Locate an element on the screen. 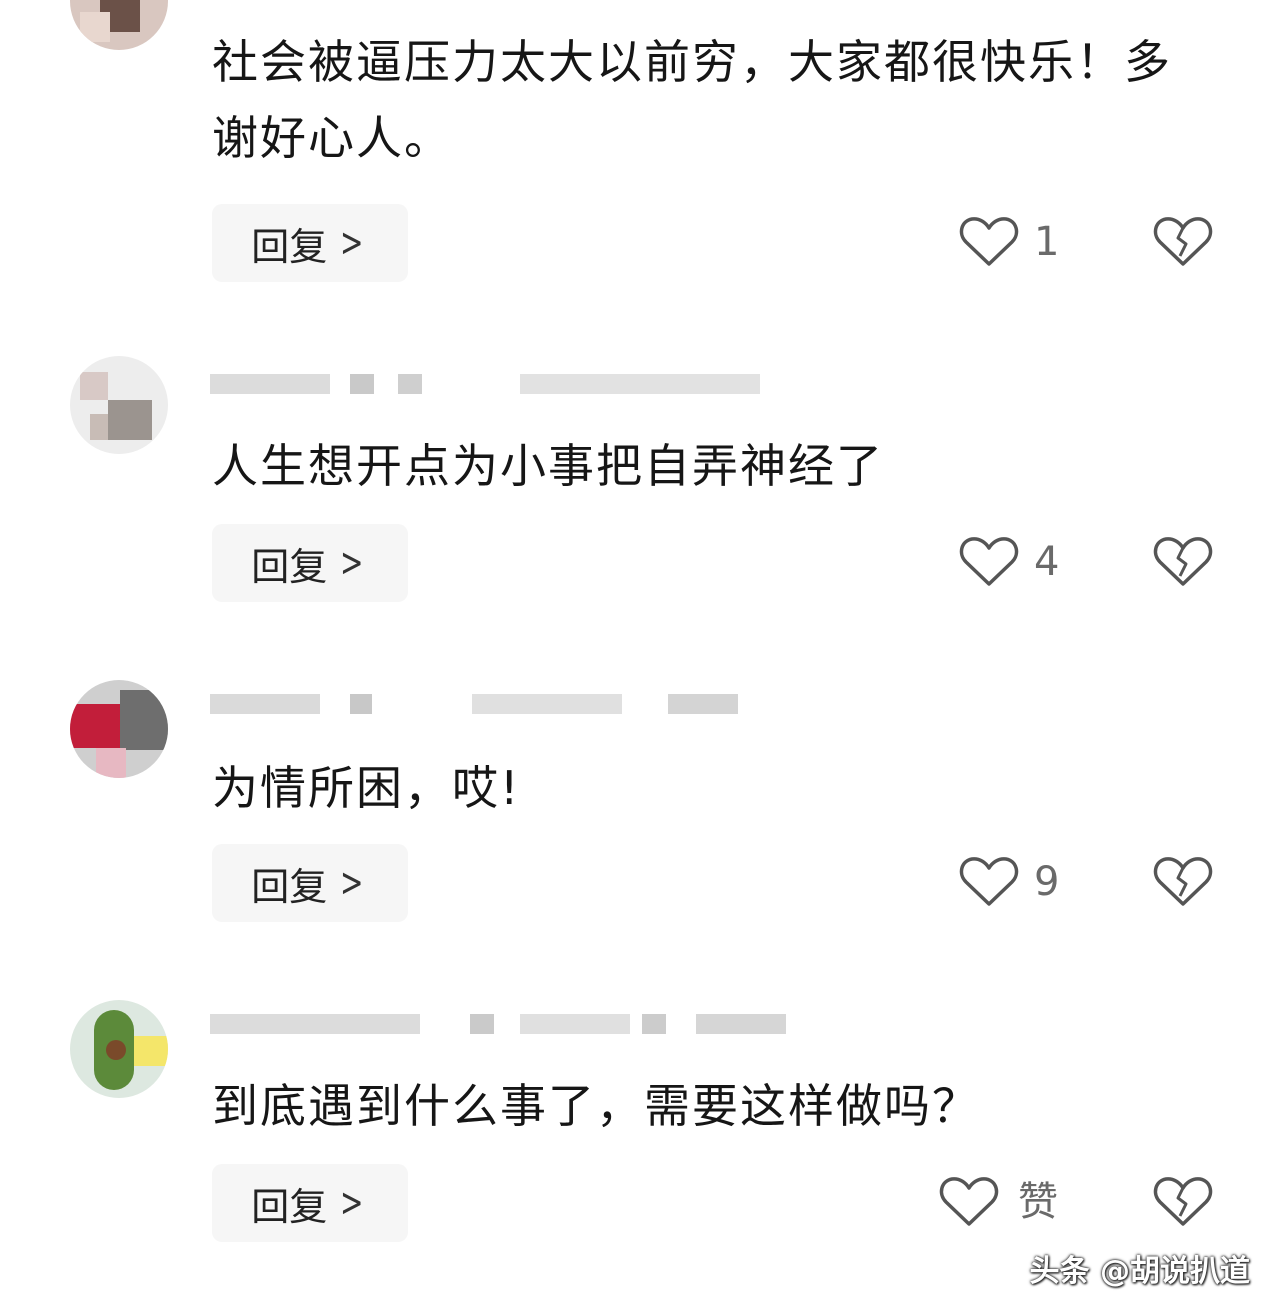  like-label: 赞 is located at coordinates (1038, 1202).